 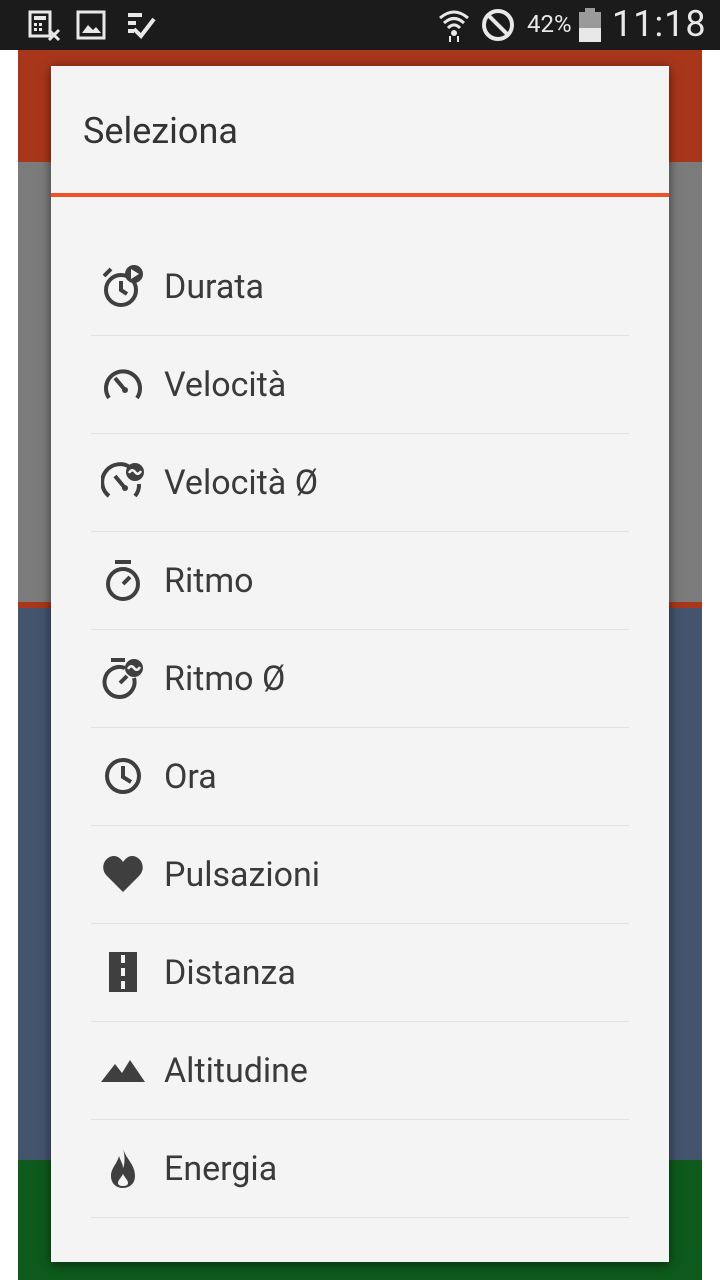 What do you see at coordinates (498, 25) in the screenshot?
I see `do-not-disturb-icon` at bounding box center [498, 25].